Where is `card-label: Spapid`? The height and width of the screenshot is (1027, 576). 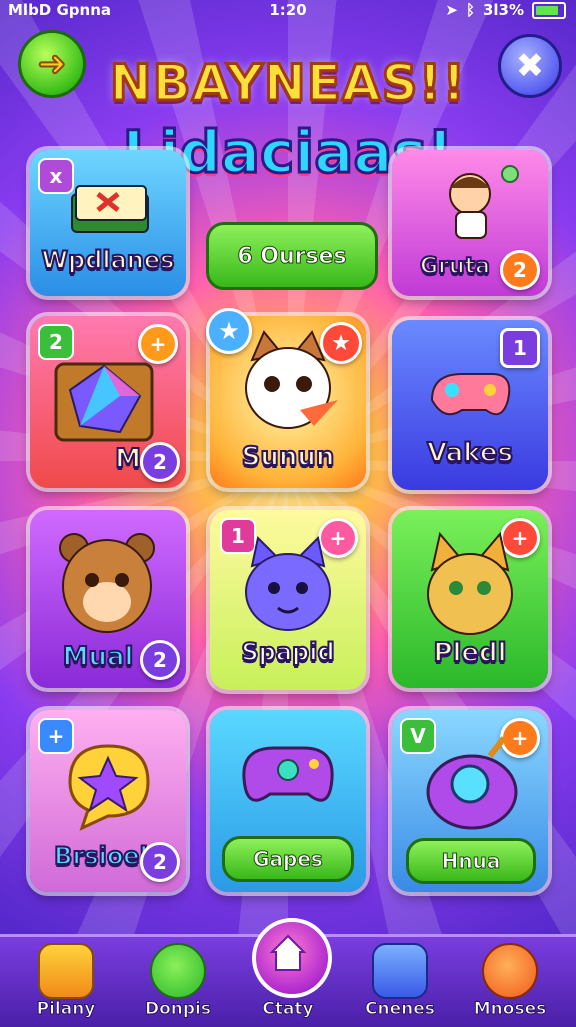 card-label: Spapid is located at coordinates (287, 652).